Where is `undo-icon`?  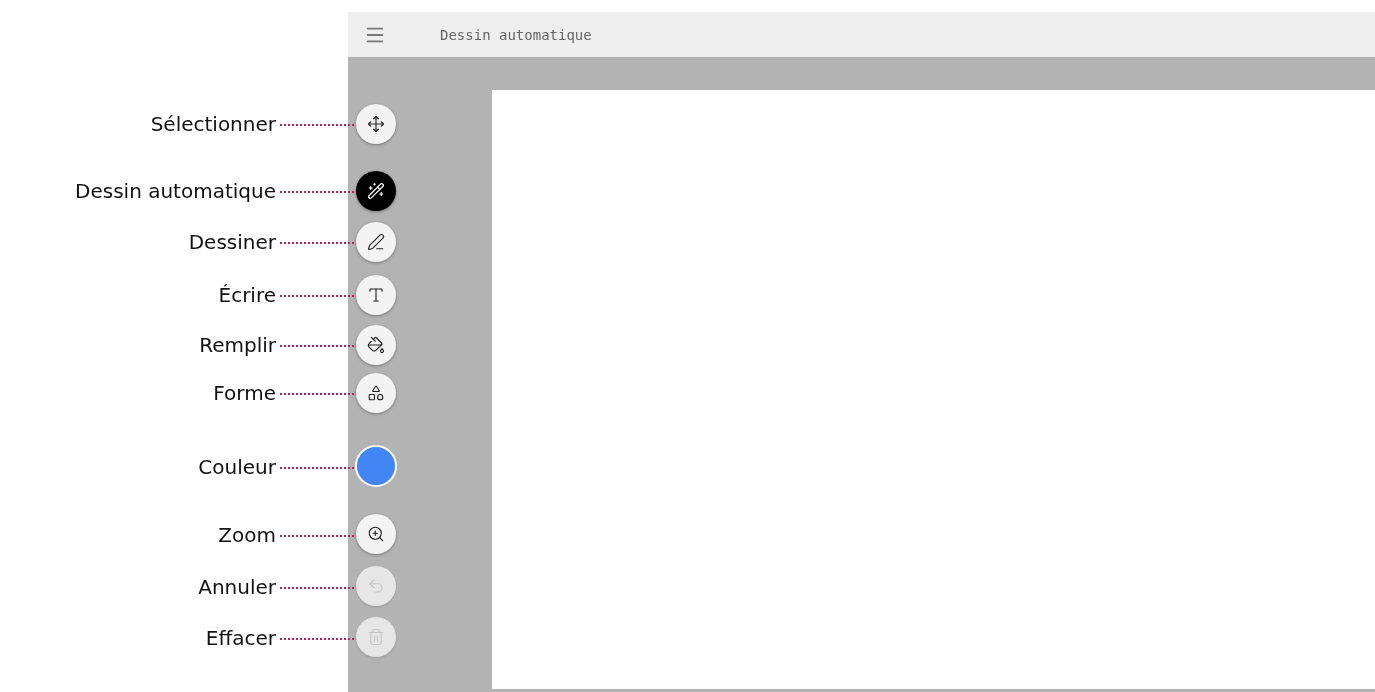 undo-icon is located at coordinates (376, 586).